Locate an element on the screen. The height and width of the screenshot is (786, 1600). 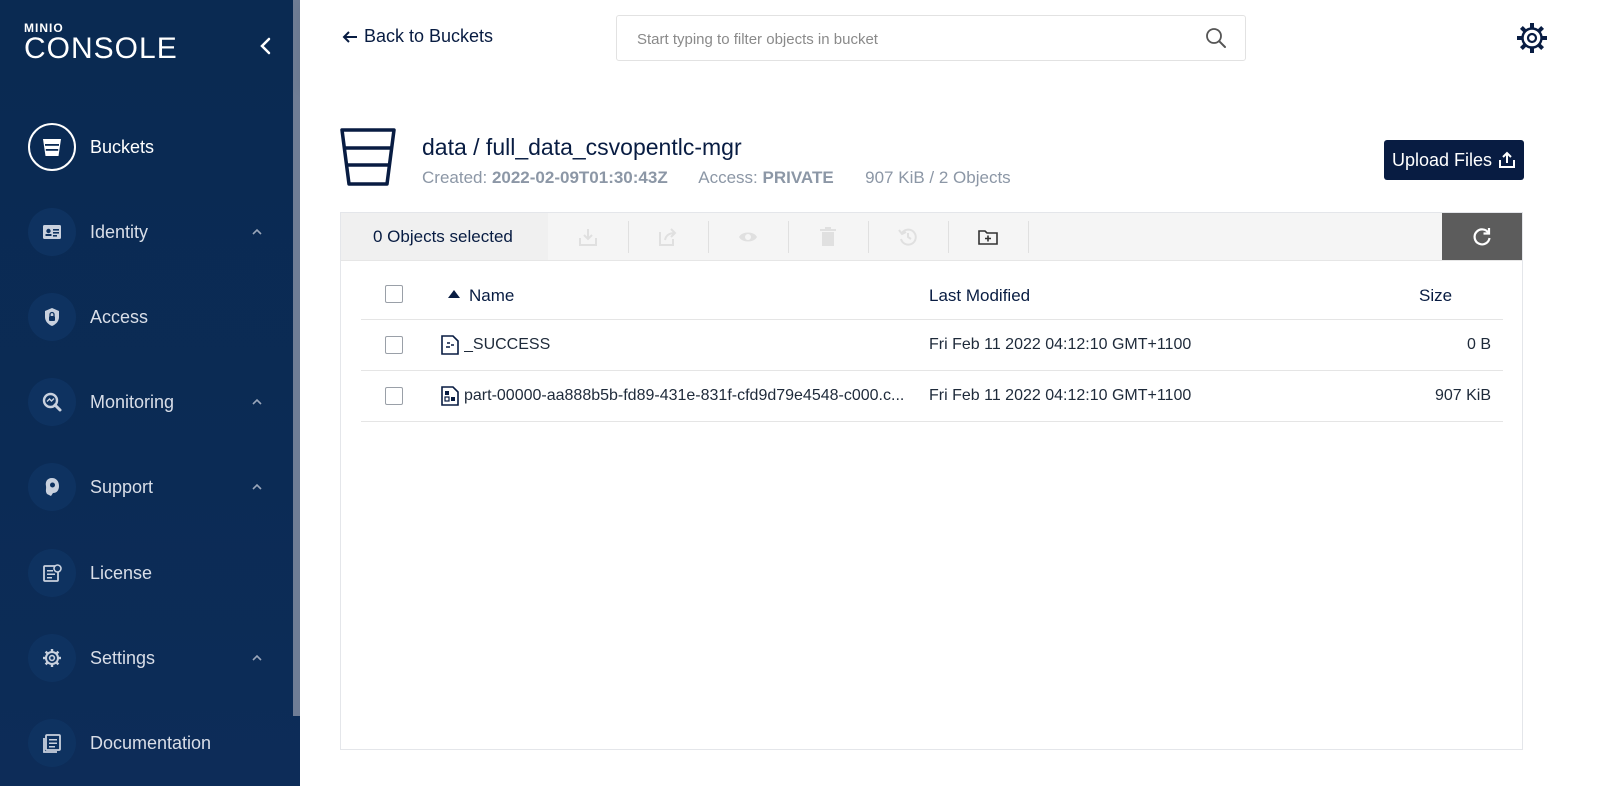
sidebar-item-label: License is located at coordinates (121, 572).